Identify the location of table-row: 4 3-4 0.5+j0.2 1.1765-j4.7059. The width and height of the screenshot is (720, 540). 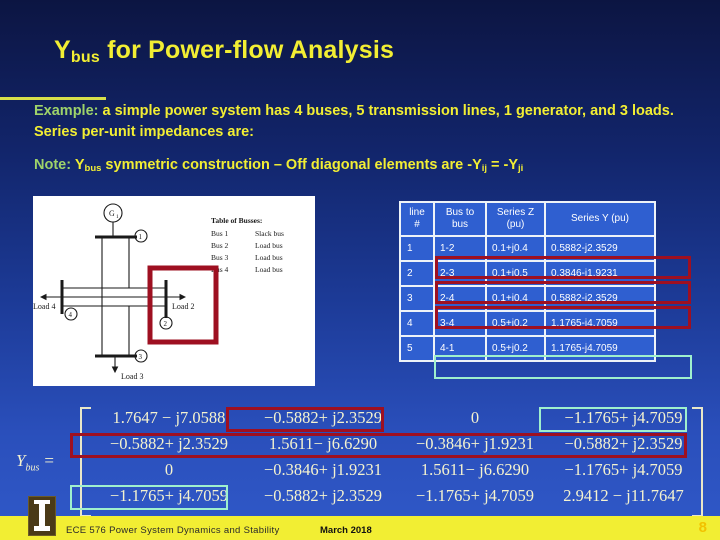
(527, 323).